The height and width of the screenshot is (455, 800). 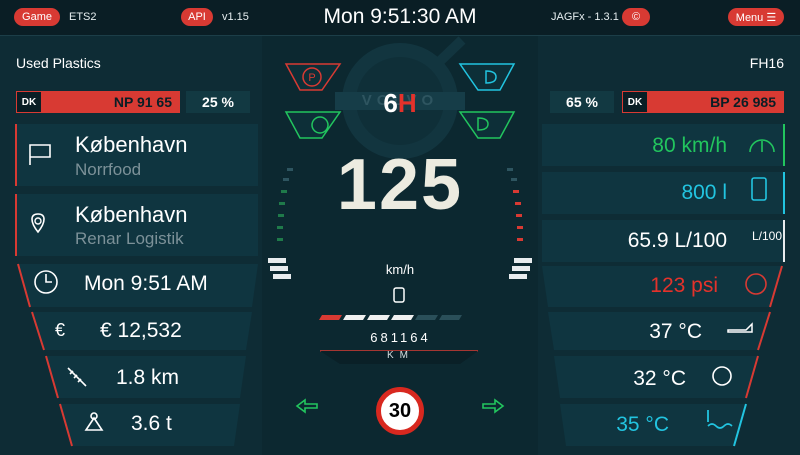 What do you see at coordinates (131, 144) in the screenshot?
I see `source-city: København` at bounding box center [131, 144].